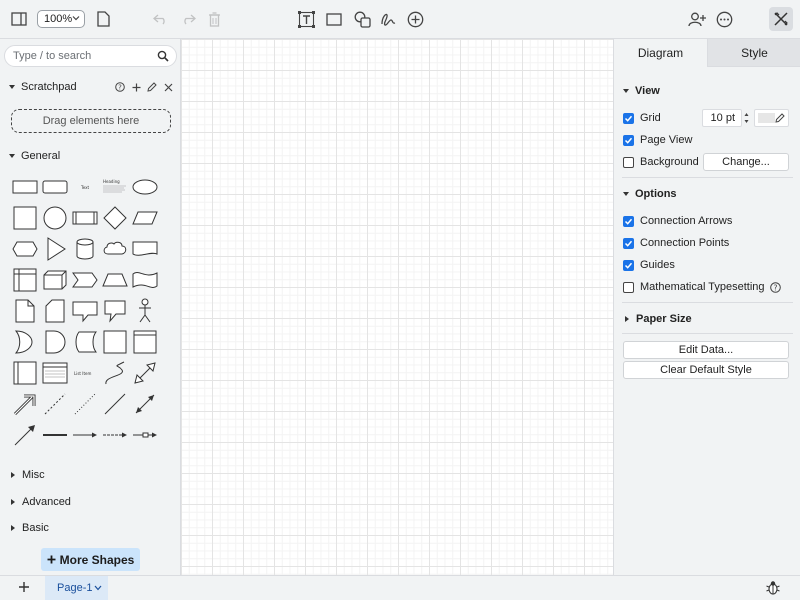 This screenshot has width=800, height=600. What do you see at coordinates (90, 559) in the screenshot?
I see `more-shapes-button: More Shapes` at bounding box center [90, 559].